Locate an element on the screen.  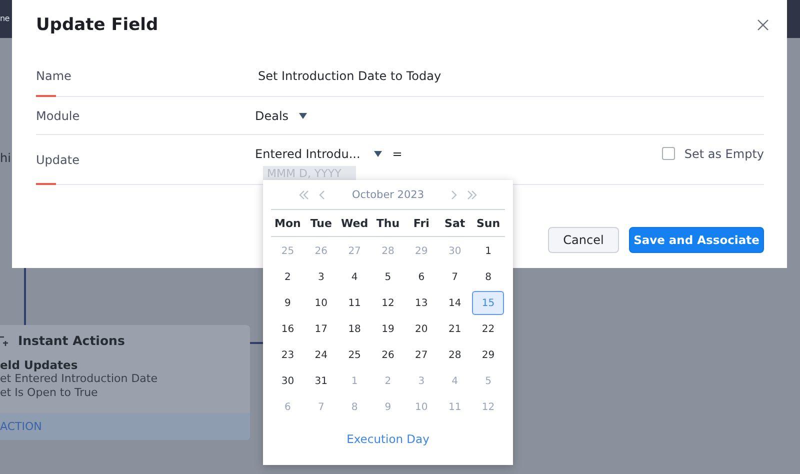
day-cell: 3 is located at coordinates (321, 277).